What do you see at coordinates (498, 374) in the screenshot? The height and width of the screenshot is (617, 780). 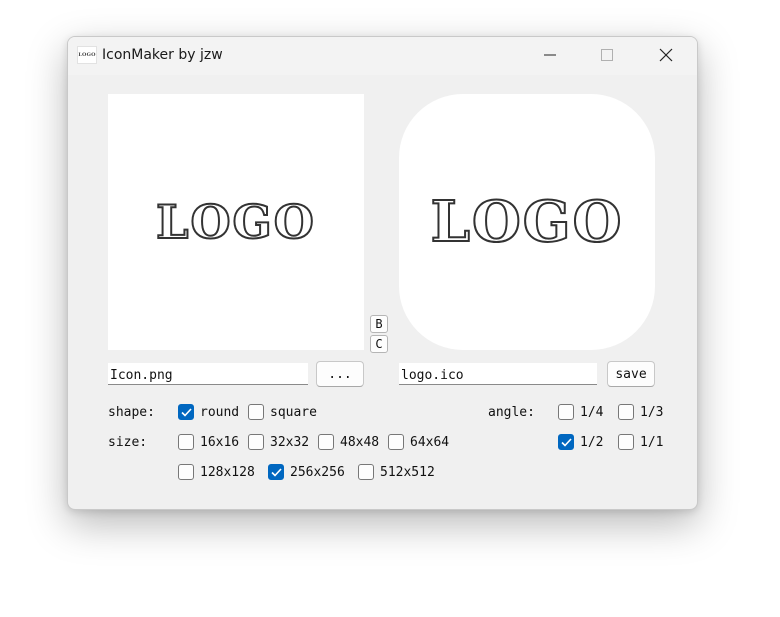 I see `output-file-input` at bounding box center [498, 374].